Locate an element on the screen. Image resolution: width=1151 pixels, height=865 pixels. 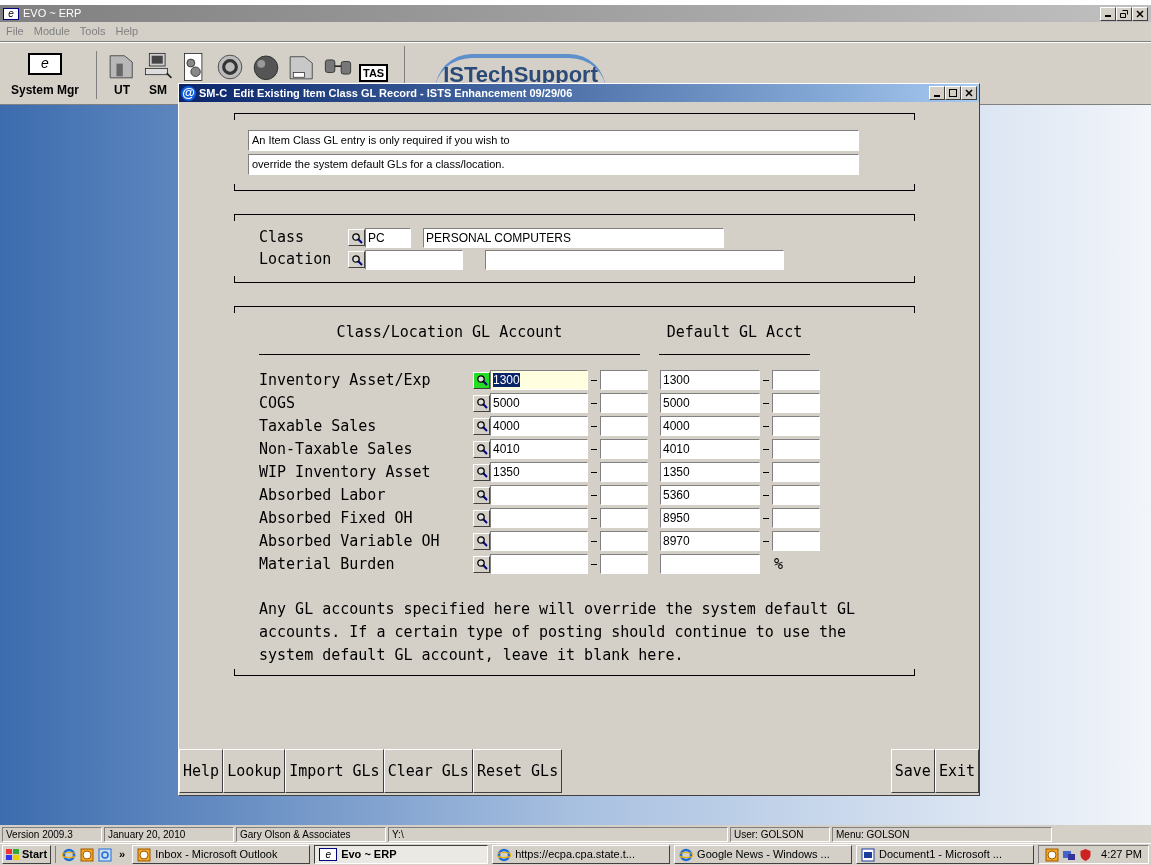
browser-icon is located at coordinates (105, 854).